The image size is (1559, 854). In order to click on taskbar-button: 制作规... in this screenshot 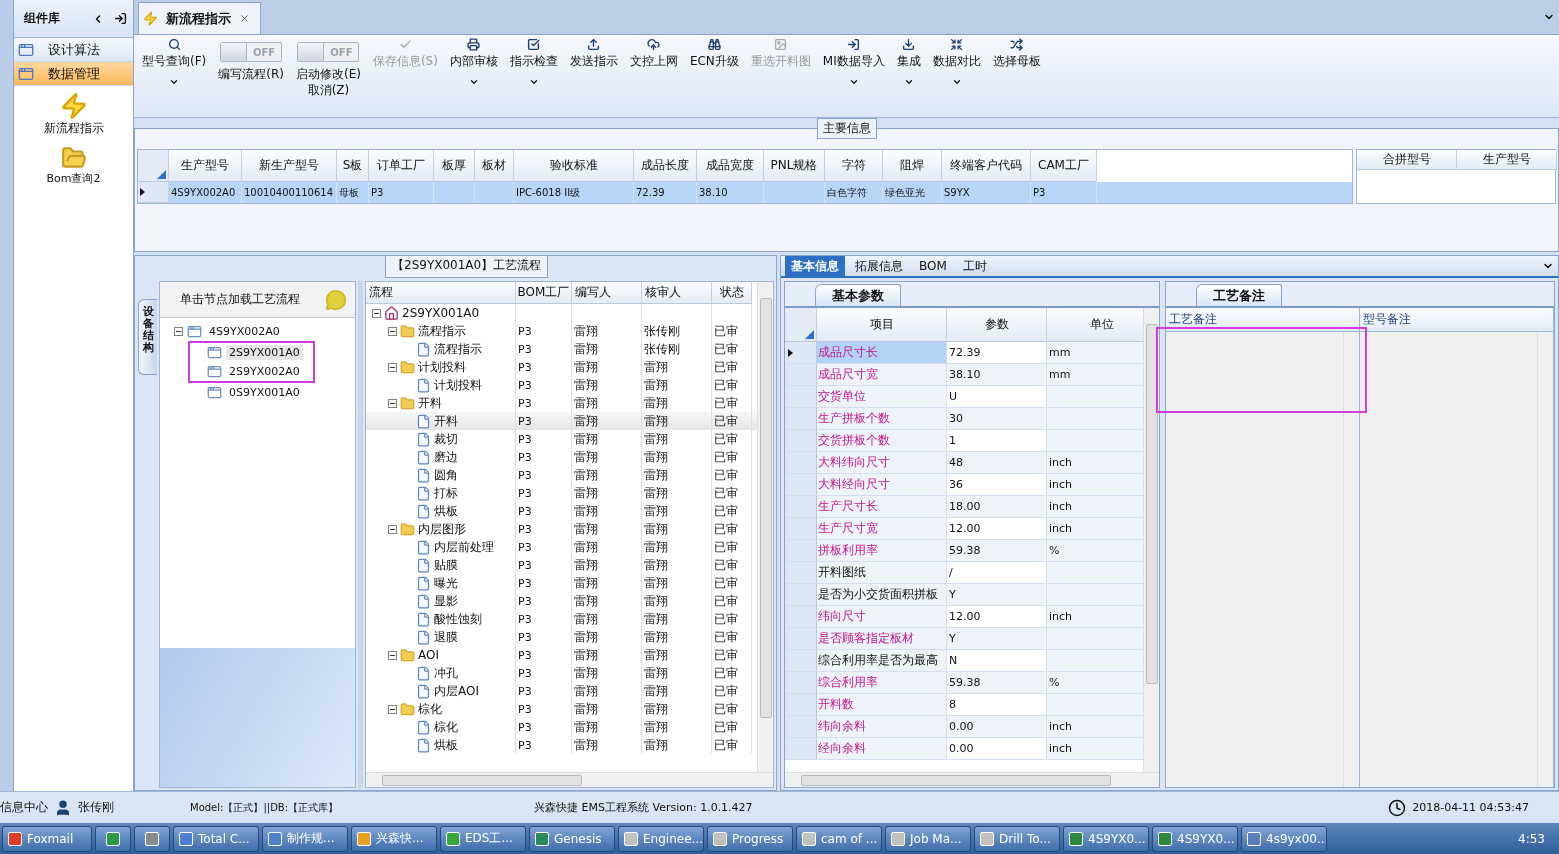, I will do `click(305, 838)`.